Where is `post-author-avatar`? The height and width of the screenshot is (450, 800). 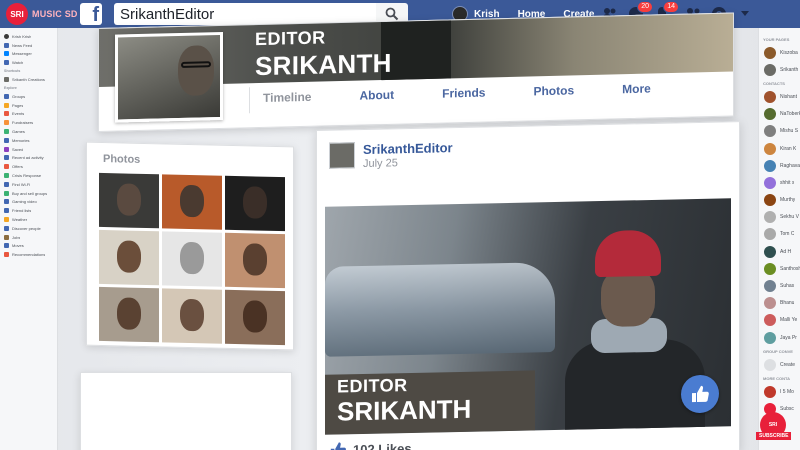 post-author-avatar is located at coordinates (342, 155).